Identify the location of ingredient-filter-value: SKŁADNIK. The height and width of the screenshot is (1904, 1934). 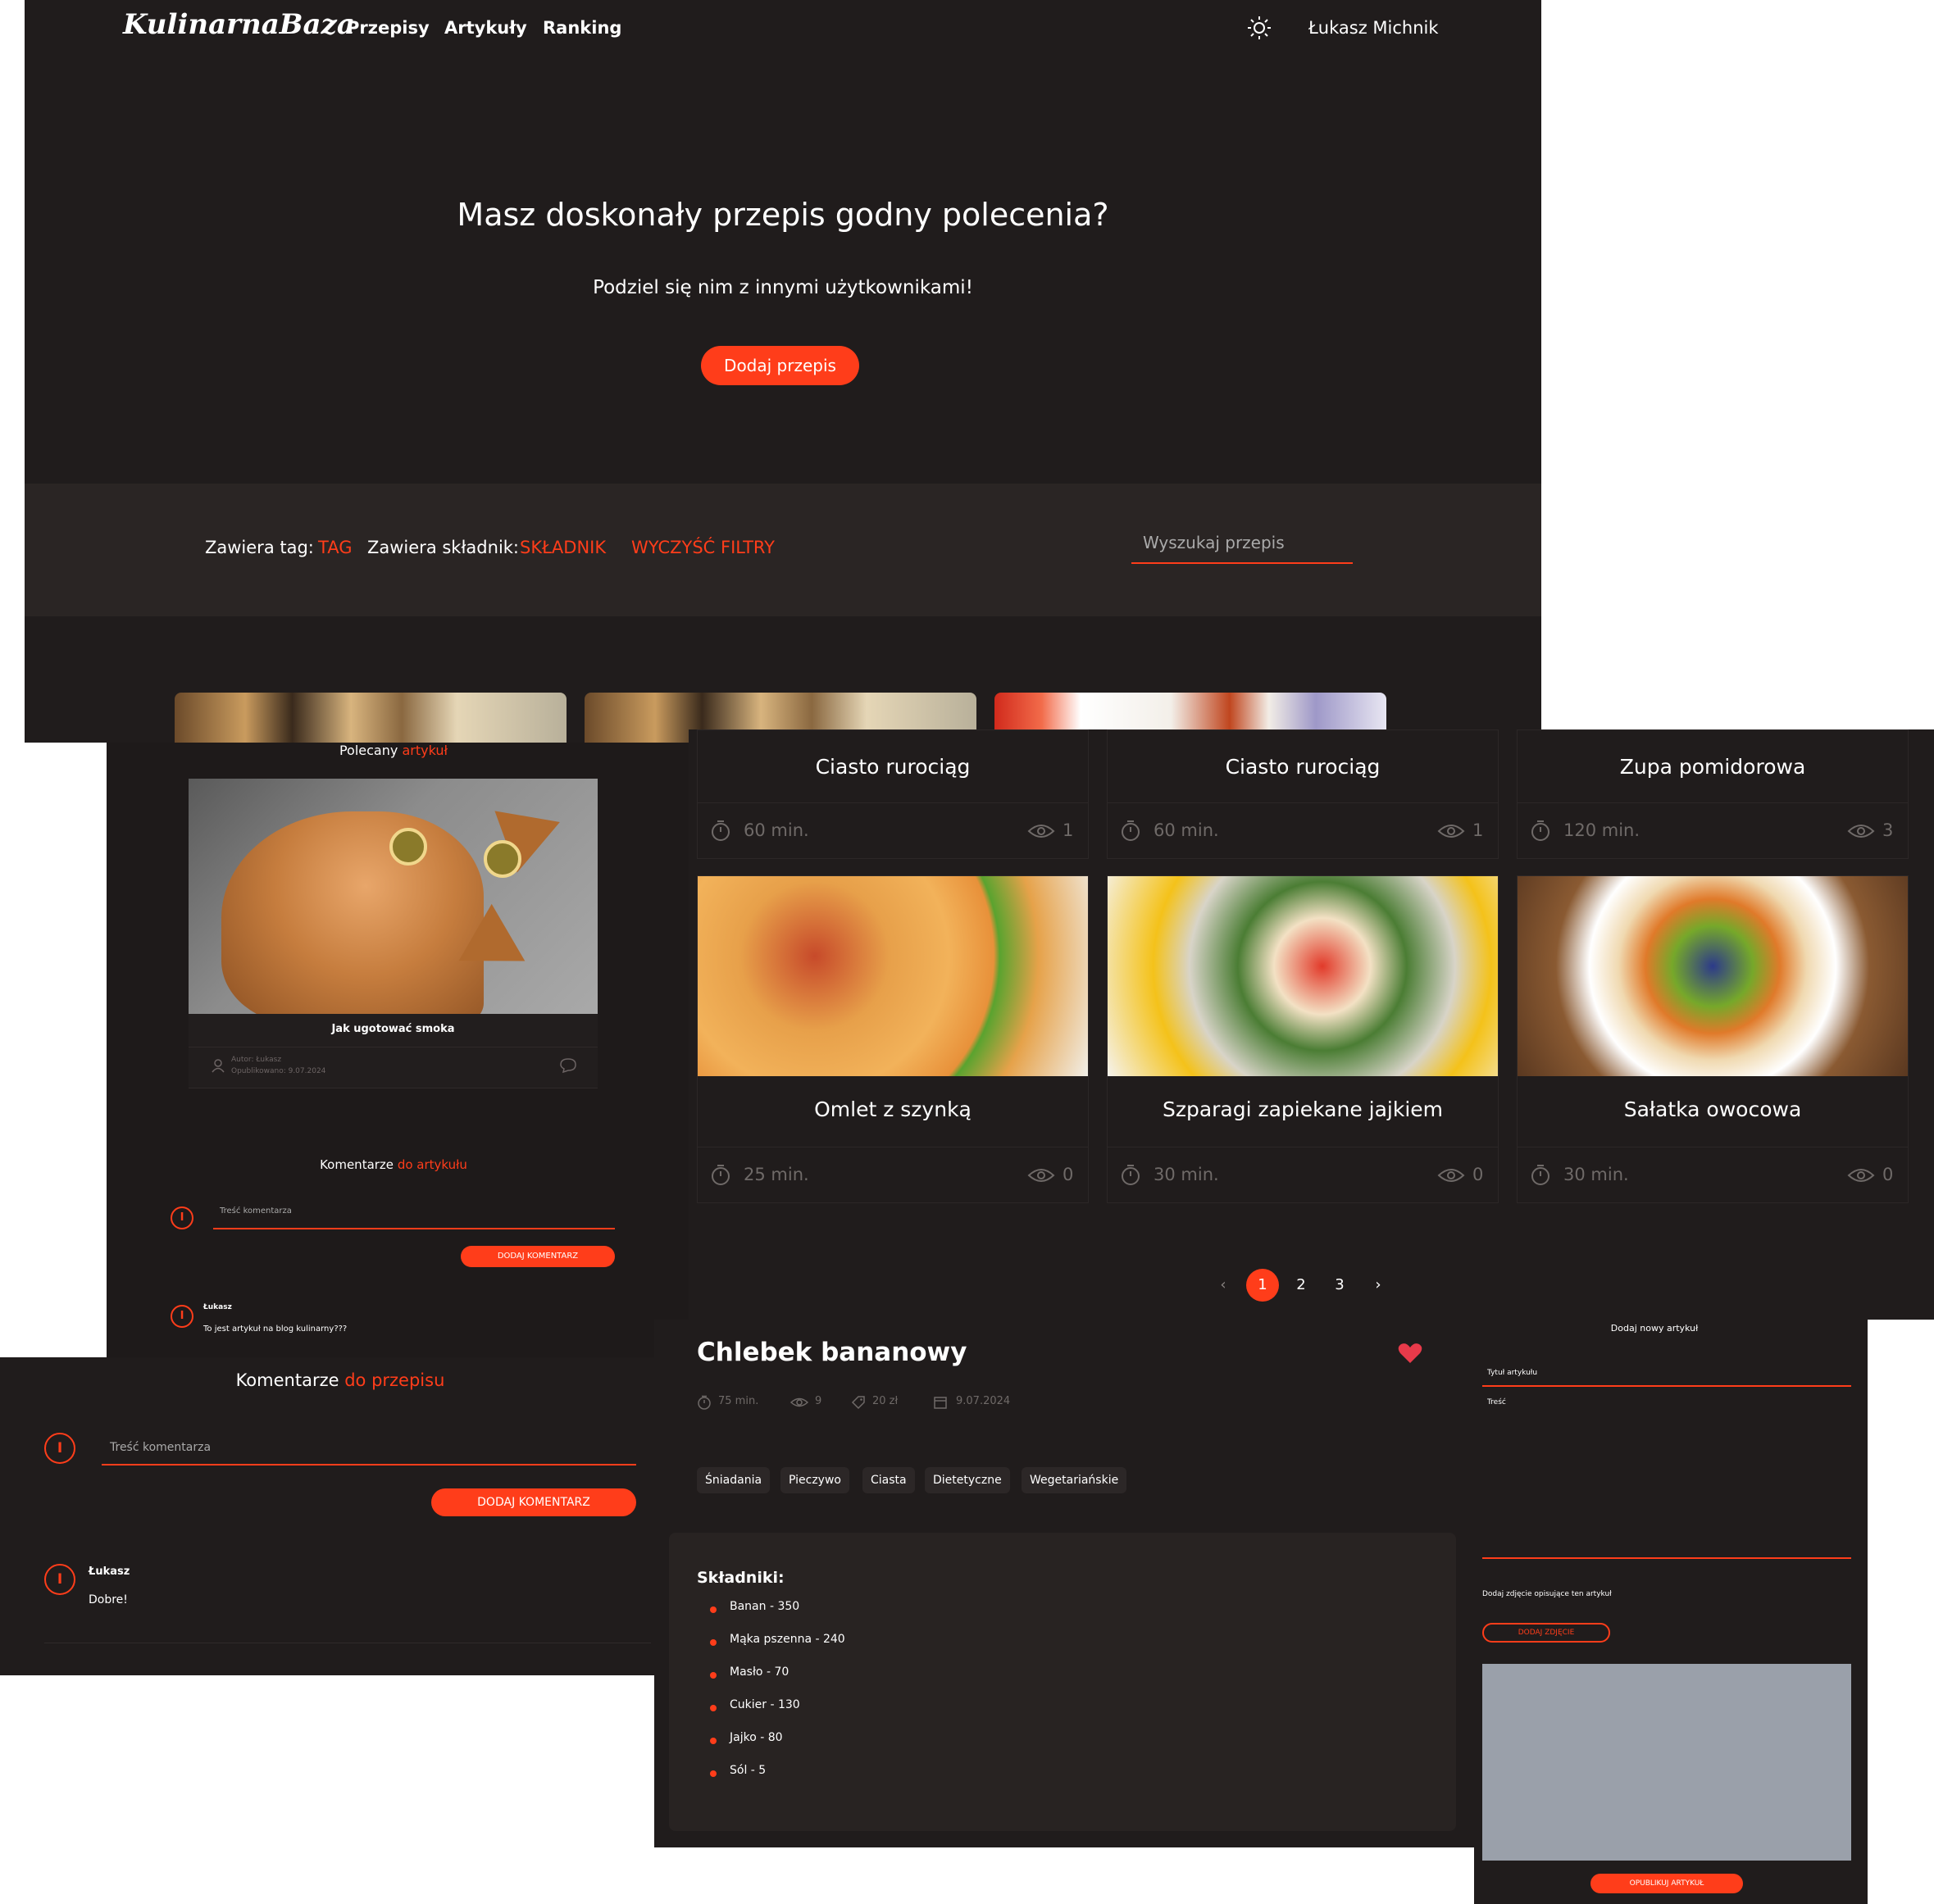
(563, 547).